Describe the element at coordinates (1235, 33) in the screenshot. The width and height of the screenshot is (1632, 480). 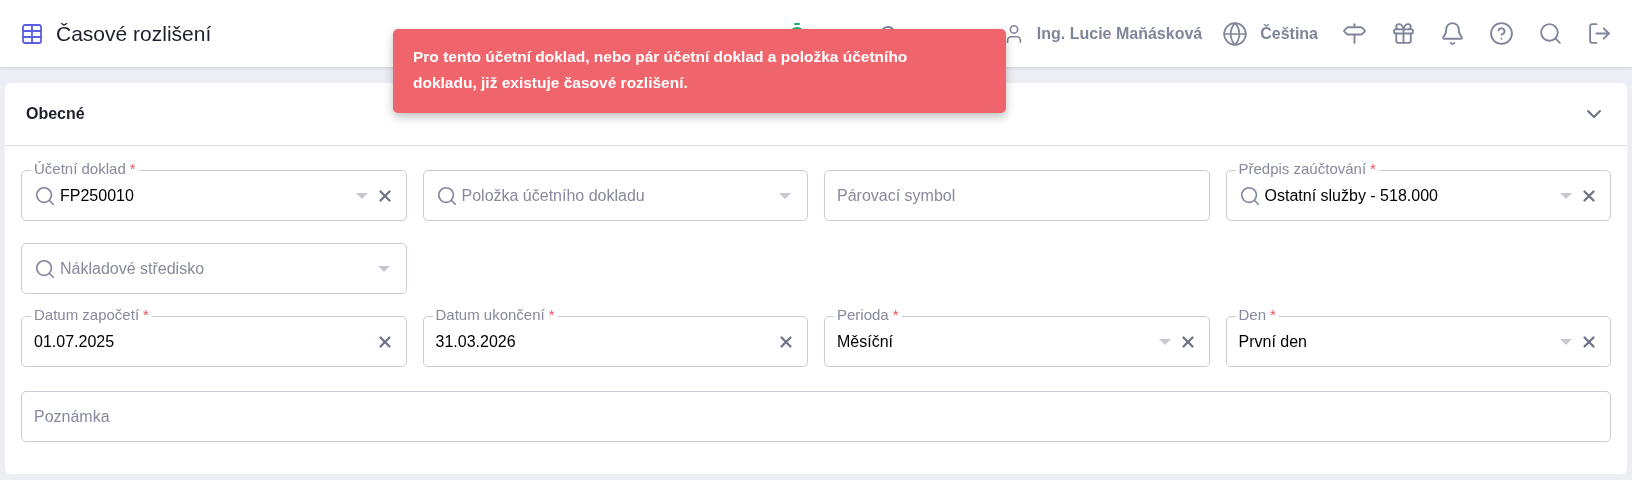
I see `globe-icon` at that location.